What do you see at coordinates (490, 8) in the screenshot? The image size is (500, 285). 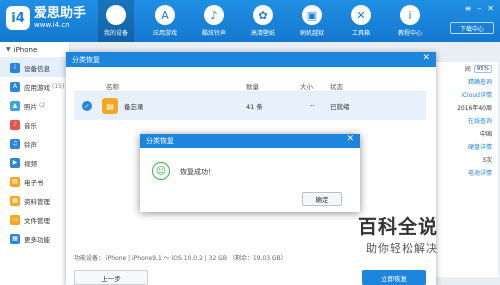 I see `close-window-icon: ✕` at bounding box center [490, 8].